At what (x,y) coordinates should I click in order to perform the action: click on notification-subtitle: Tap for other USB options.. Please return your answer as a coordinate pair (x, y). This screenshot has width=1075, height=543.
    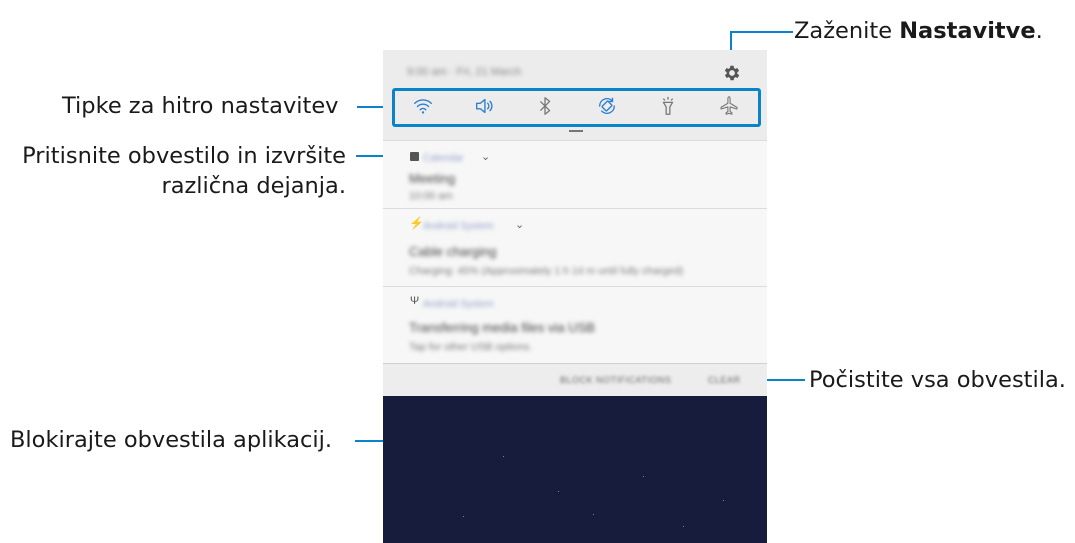
    Looking at the image, I should click on (471, 347).